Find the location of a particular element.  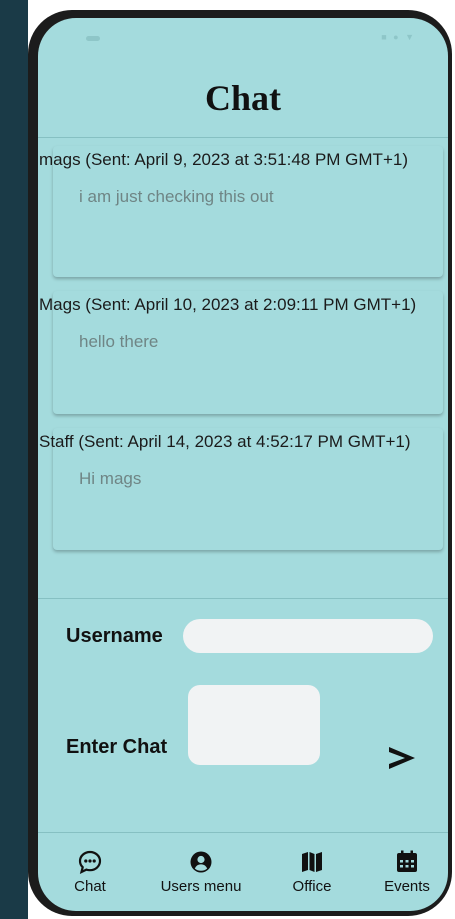

nav-item-events: Events is located at coordinates (407, 872).